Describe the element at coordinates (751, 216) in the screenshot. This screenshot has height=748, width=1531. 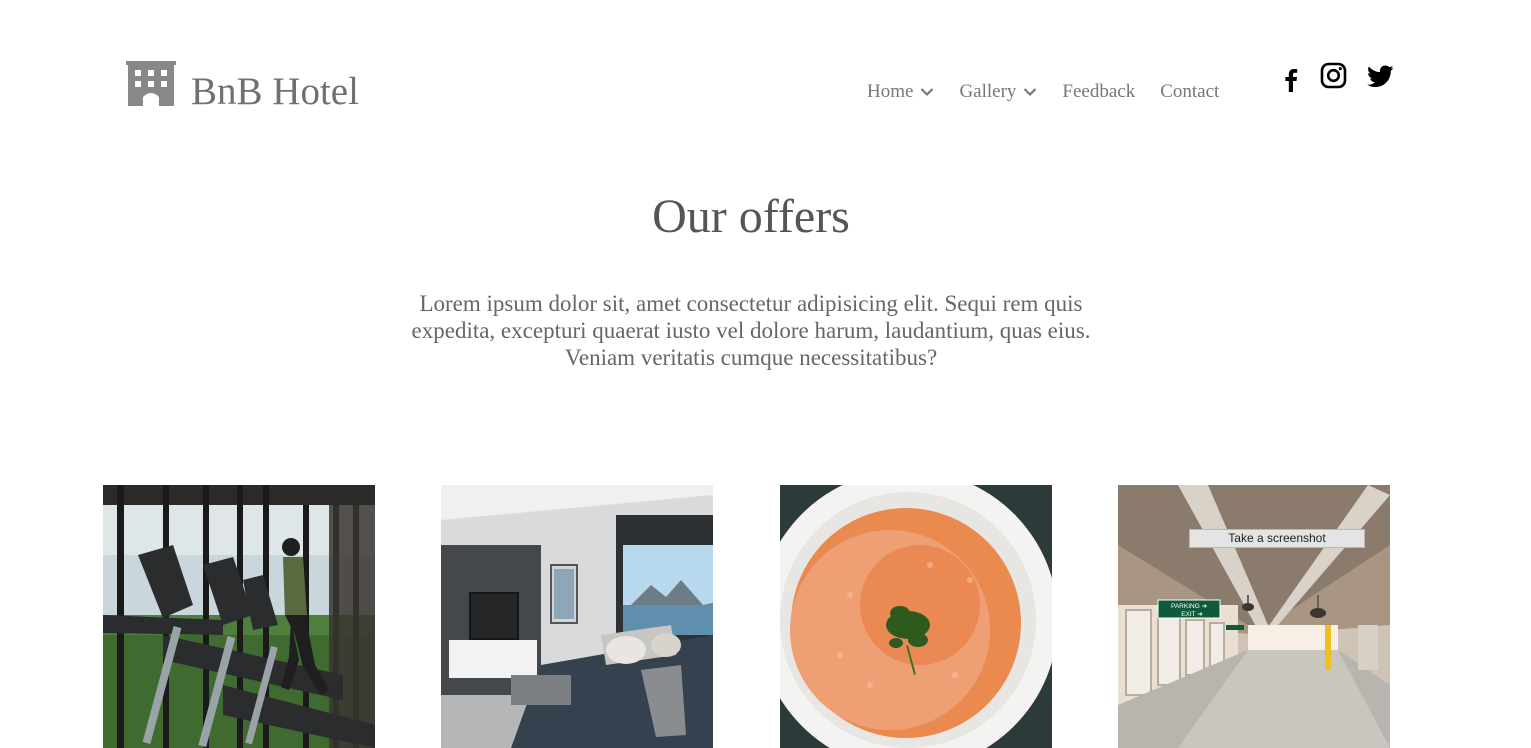
I see `page-title: Our offers` at that location.